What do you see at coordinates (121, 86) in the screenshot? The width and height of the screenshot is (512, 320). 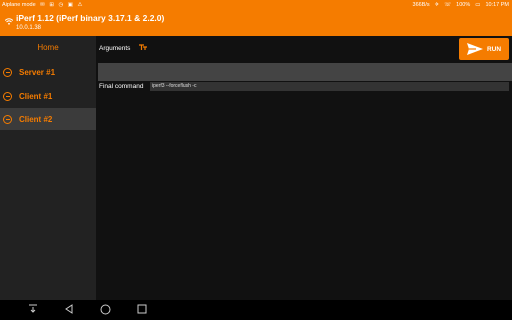 I see `final-command-label: Final command` at bounding box center [121, 86].